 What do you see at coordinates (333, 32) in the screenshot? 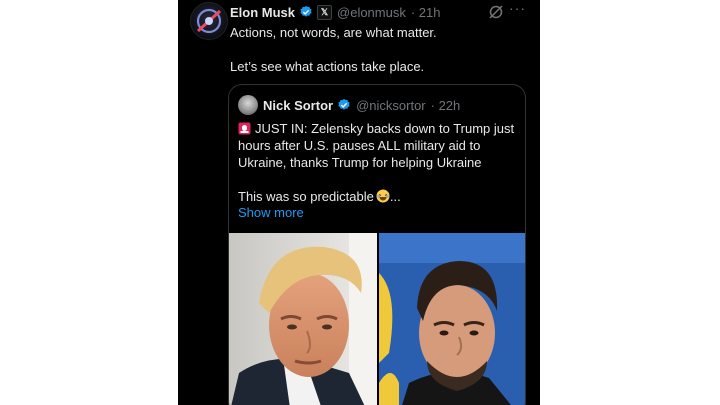
I see `tweet-text-line: Actions, not words, are what matter.` at bounding box center [333, 32].